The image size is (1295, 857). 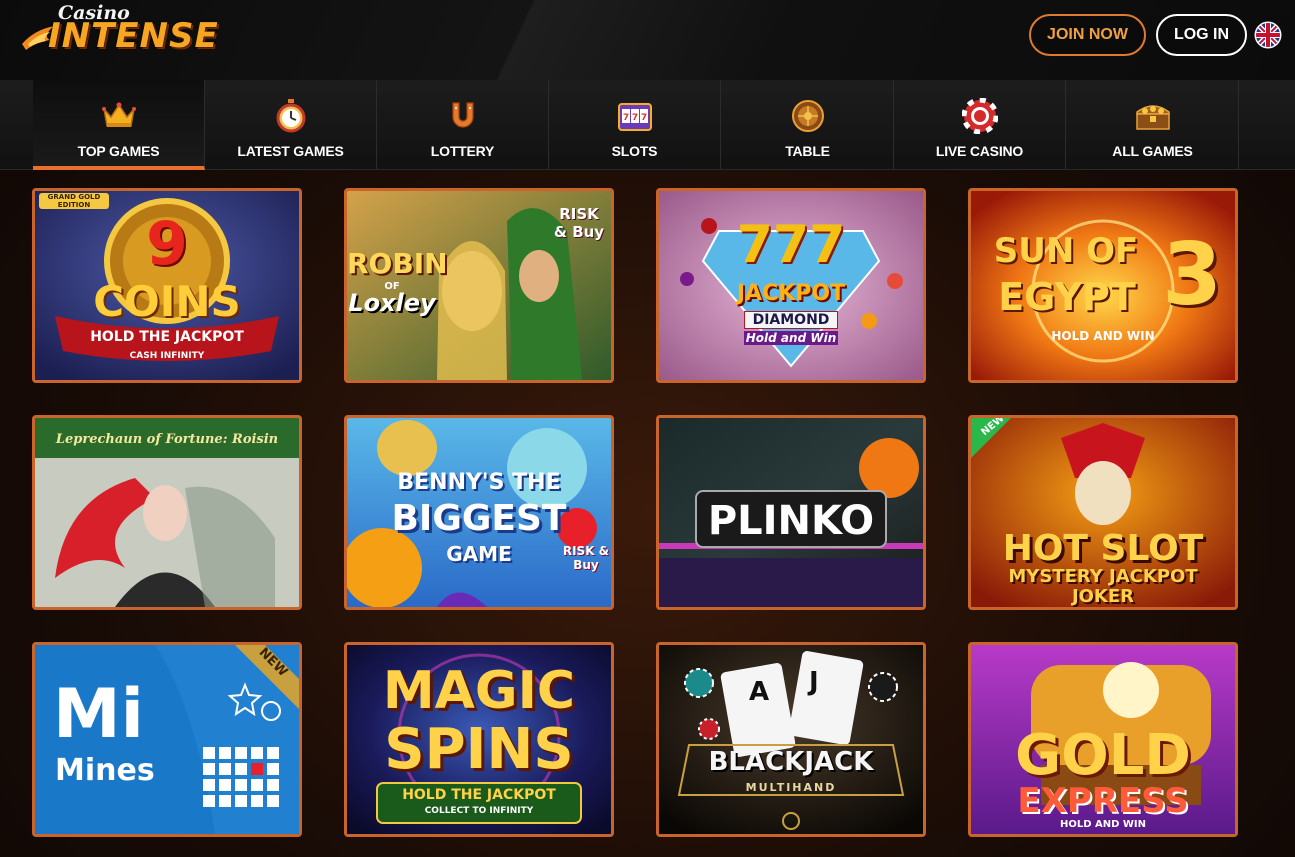 What do you see at coordinates (791, 787) in the screenshot?
I see `game-subtitle: MULTIHAND` at bounding box center [791, 787].